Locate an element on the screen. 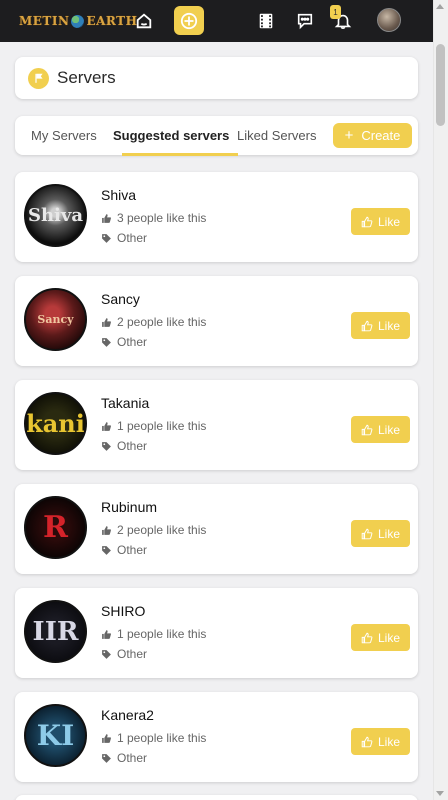 Image resolution: width=448 pixels, height=800 pixels. server-avatar: R is located at coordinates (55, 527).